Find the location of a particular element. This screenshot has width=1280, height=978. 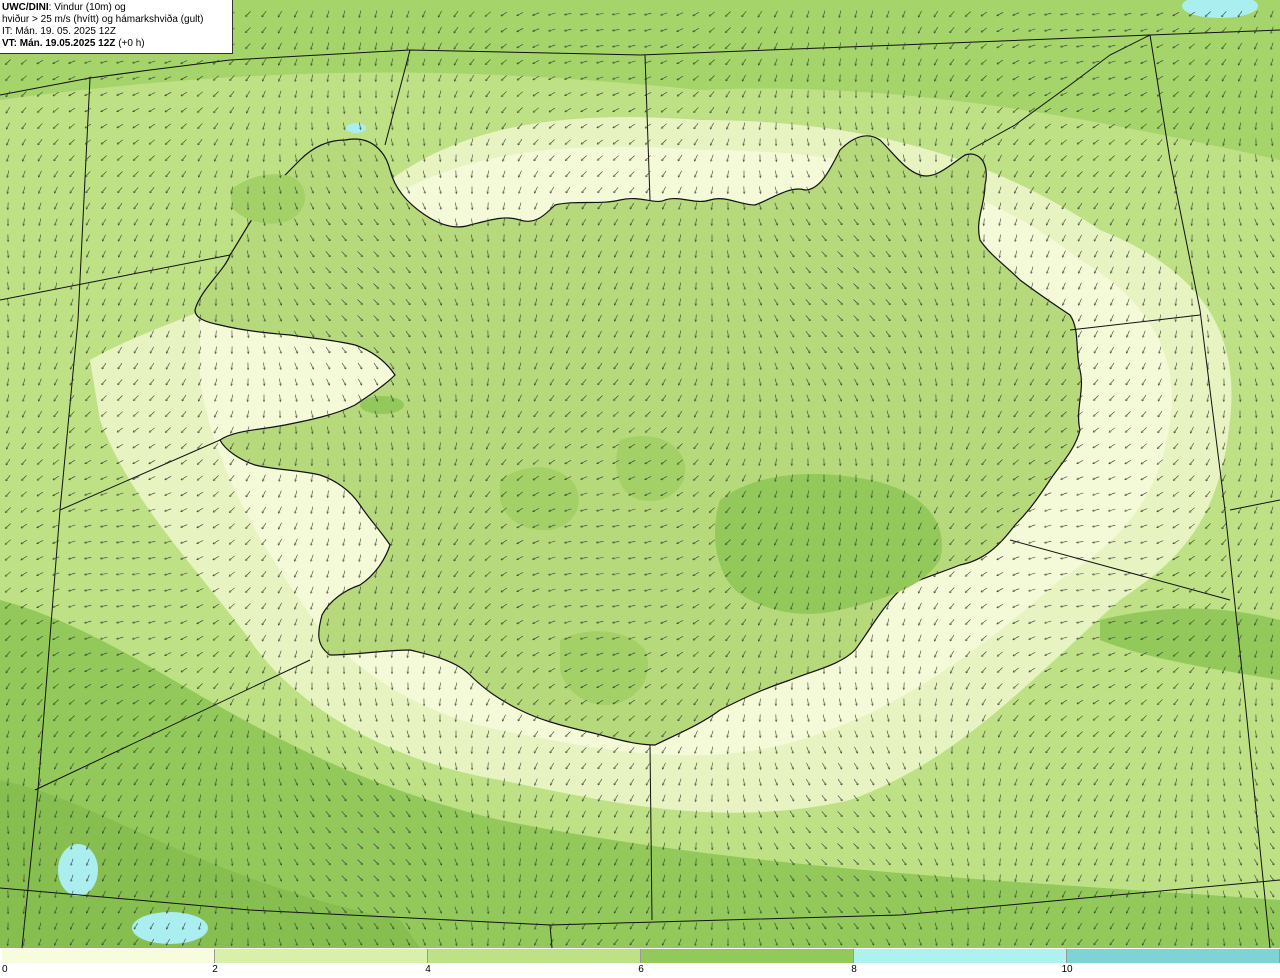

legend-tick-0: 0 is located at coordinates (5, 969).